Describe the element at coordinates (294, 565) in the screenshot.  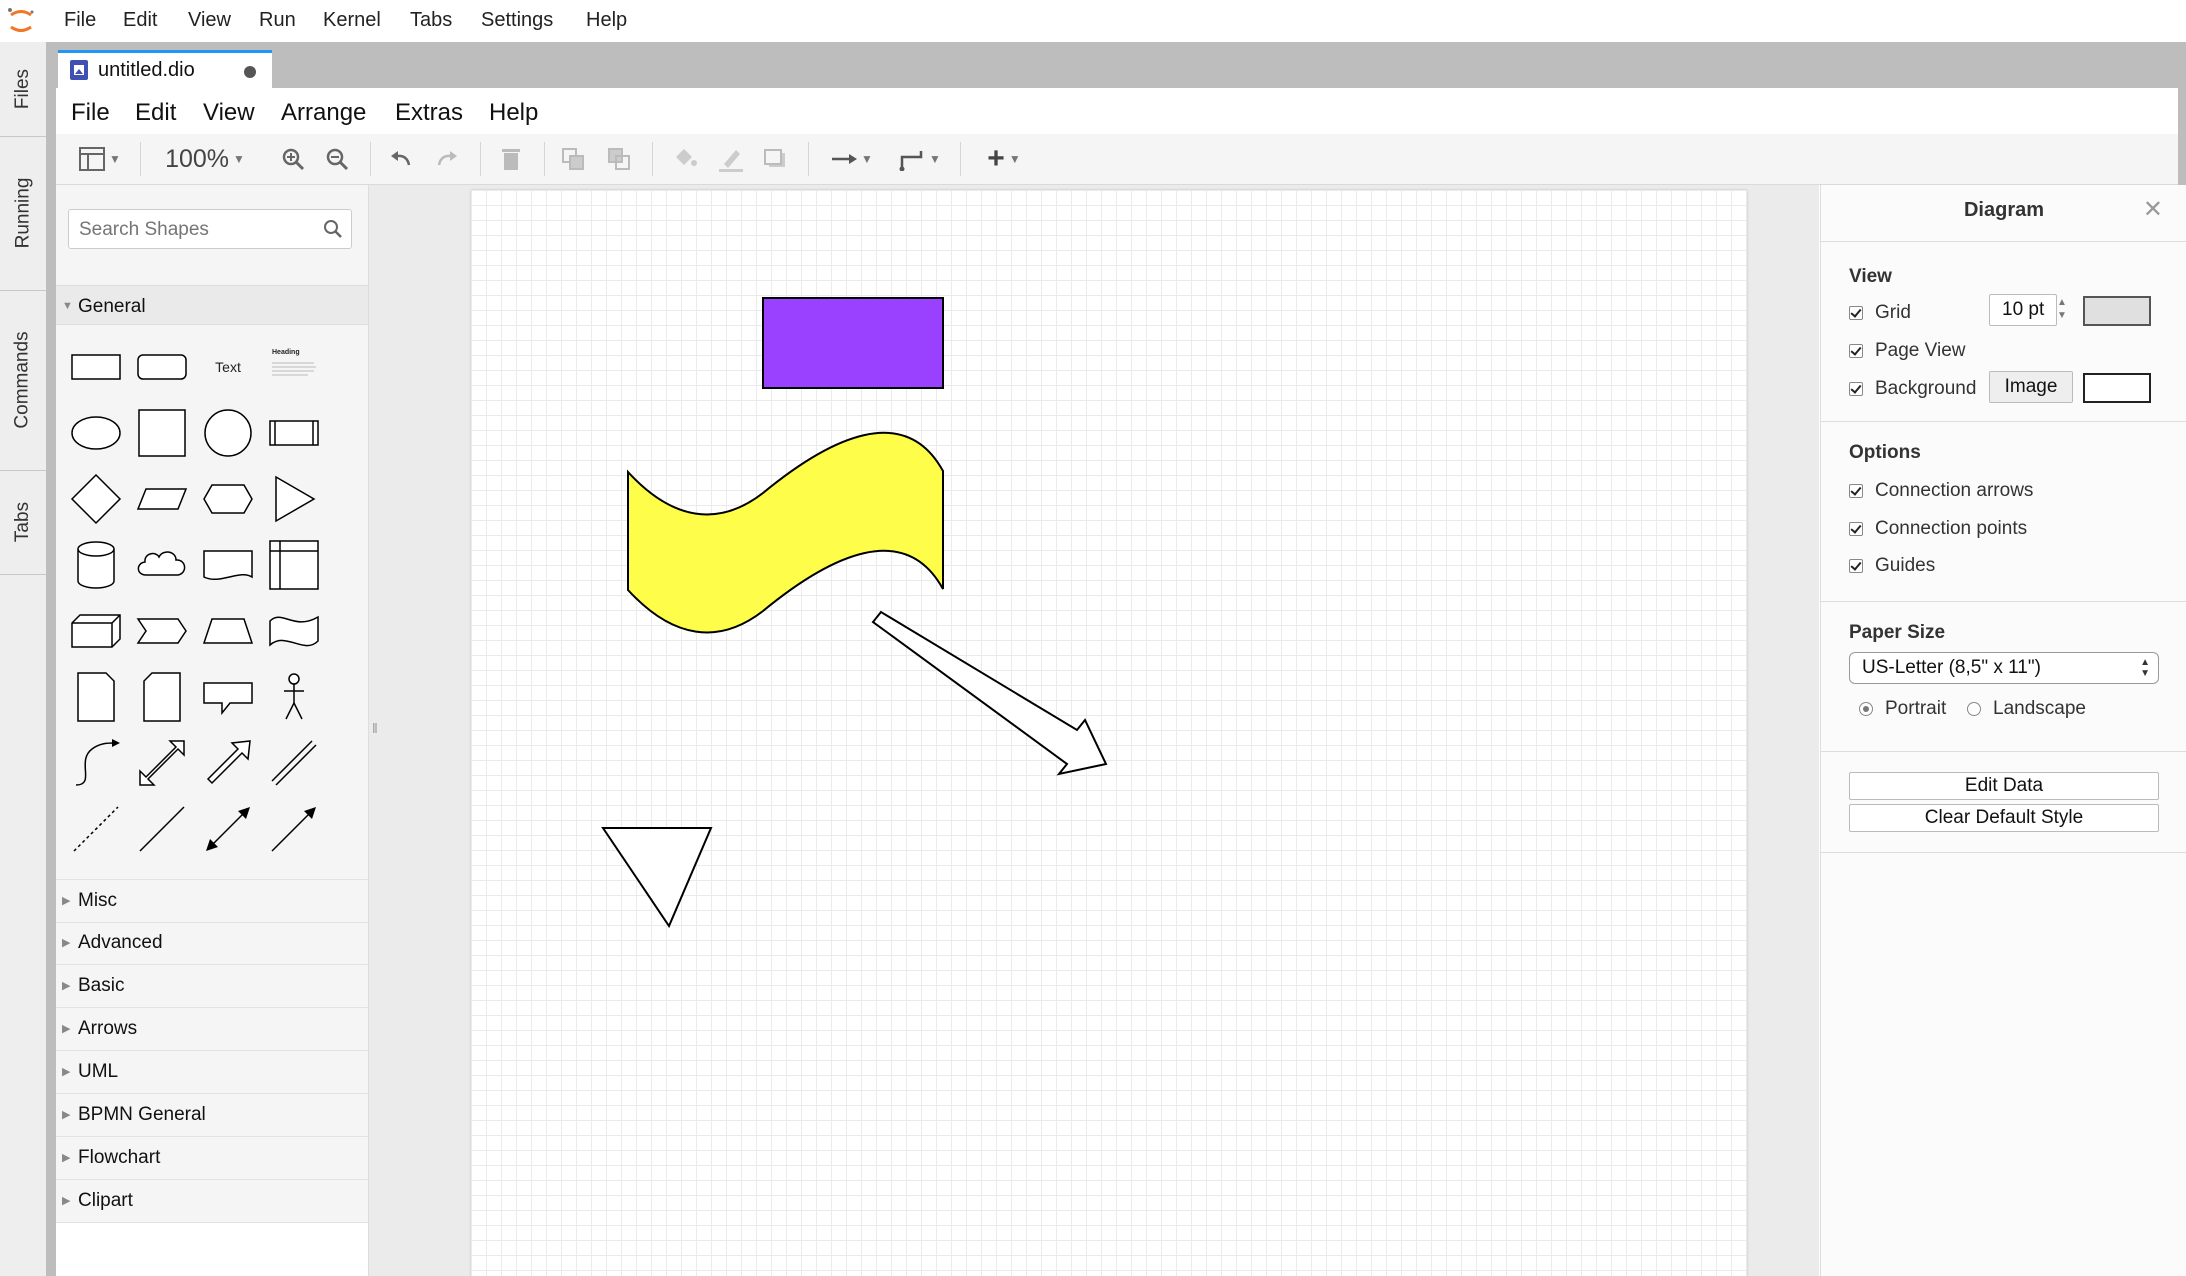
I see `shape-internal-storage` at that location.